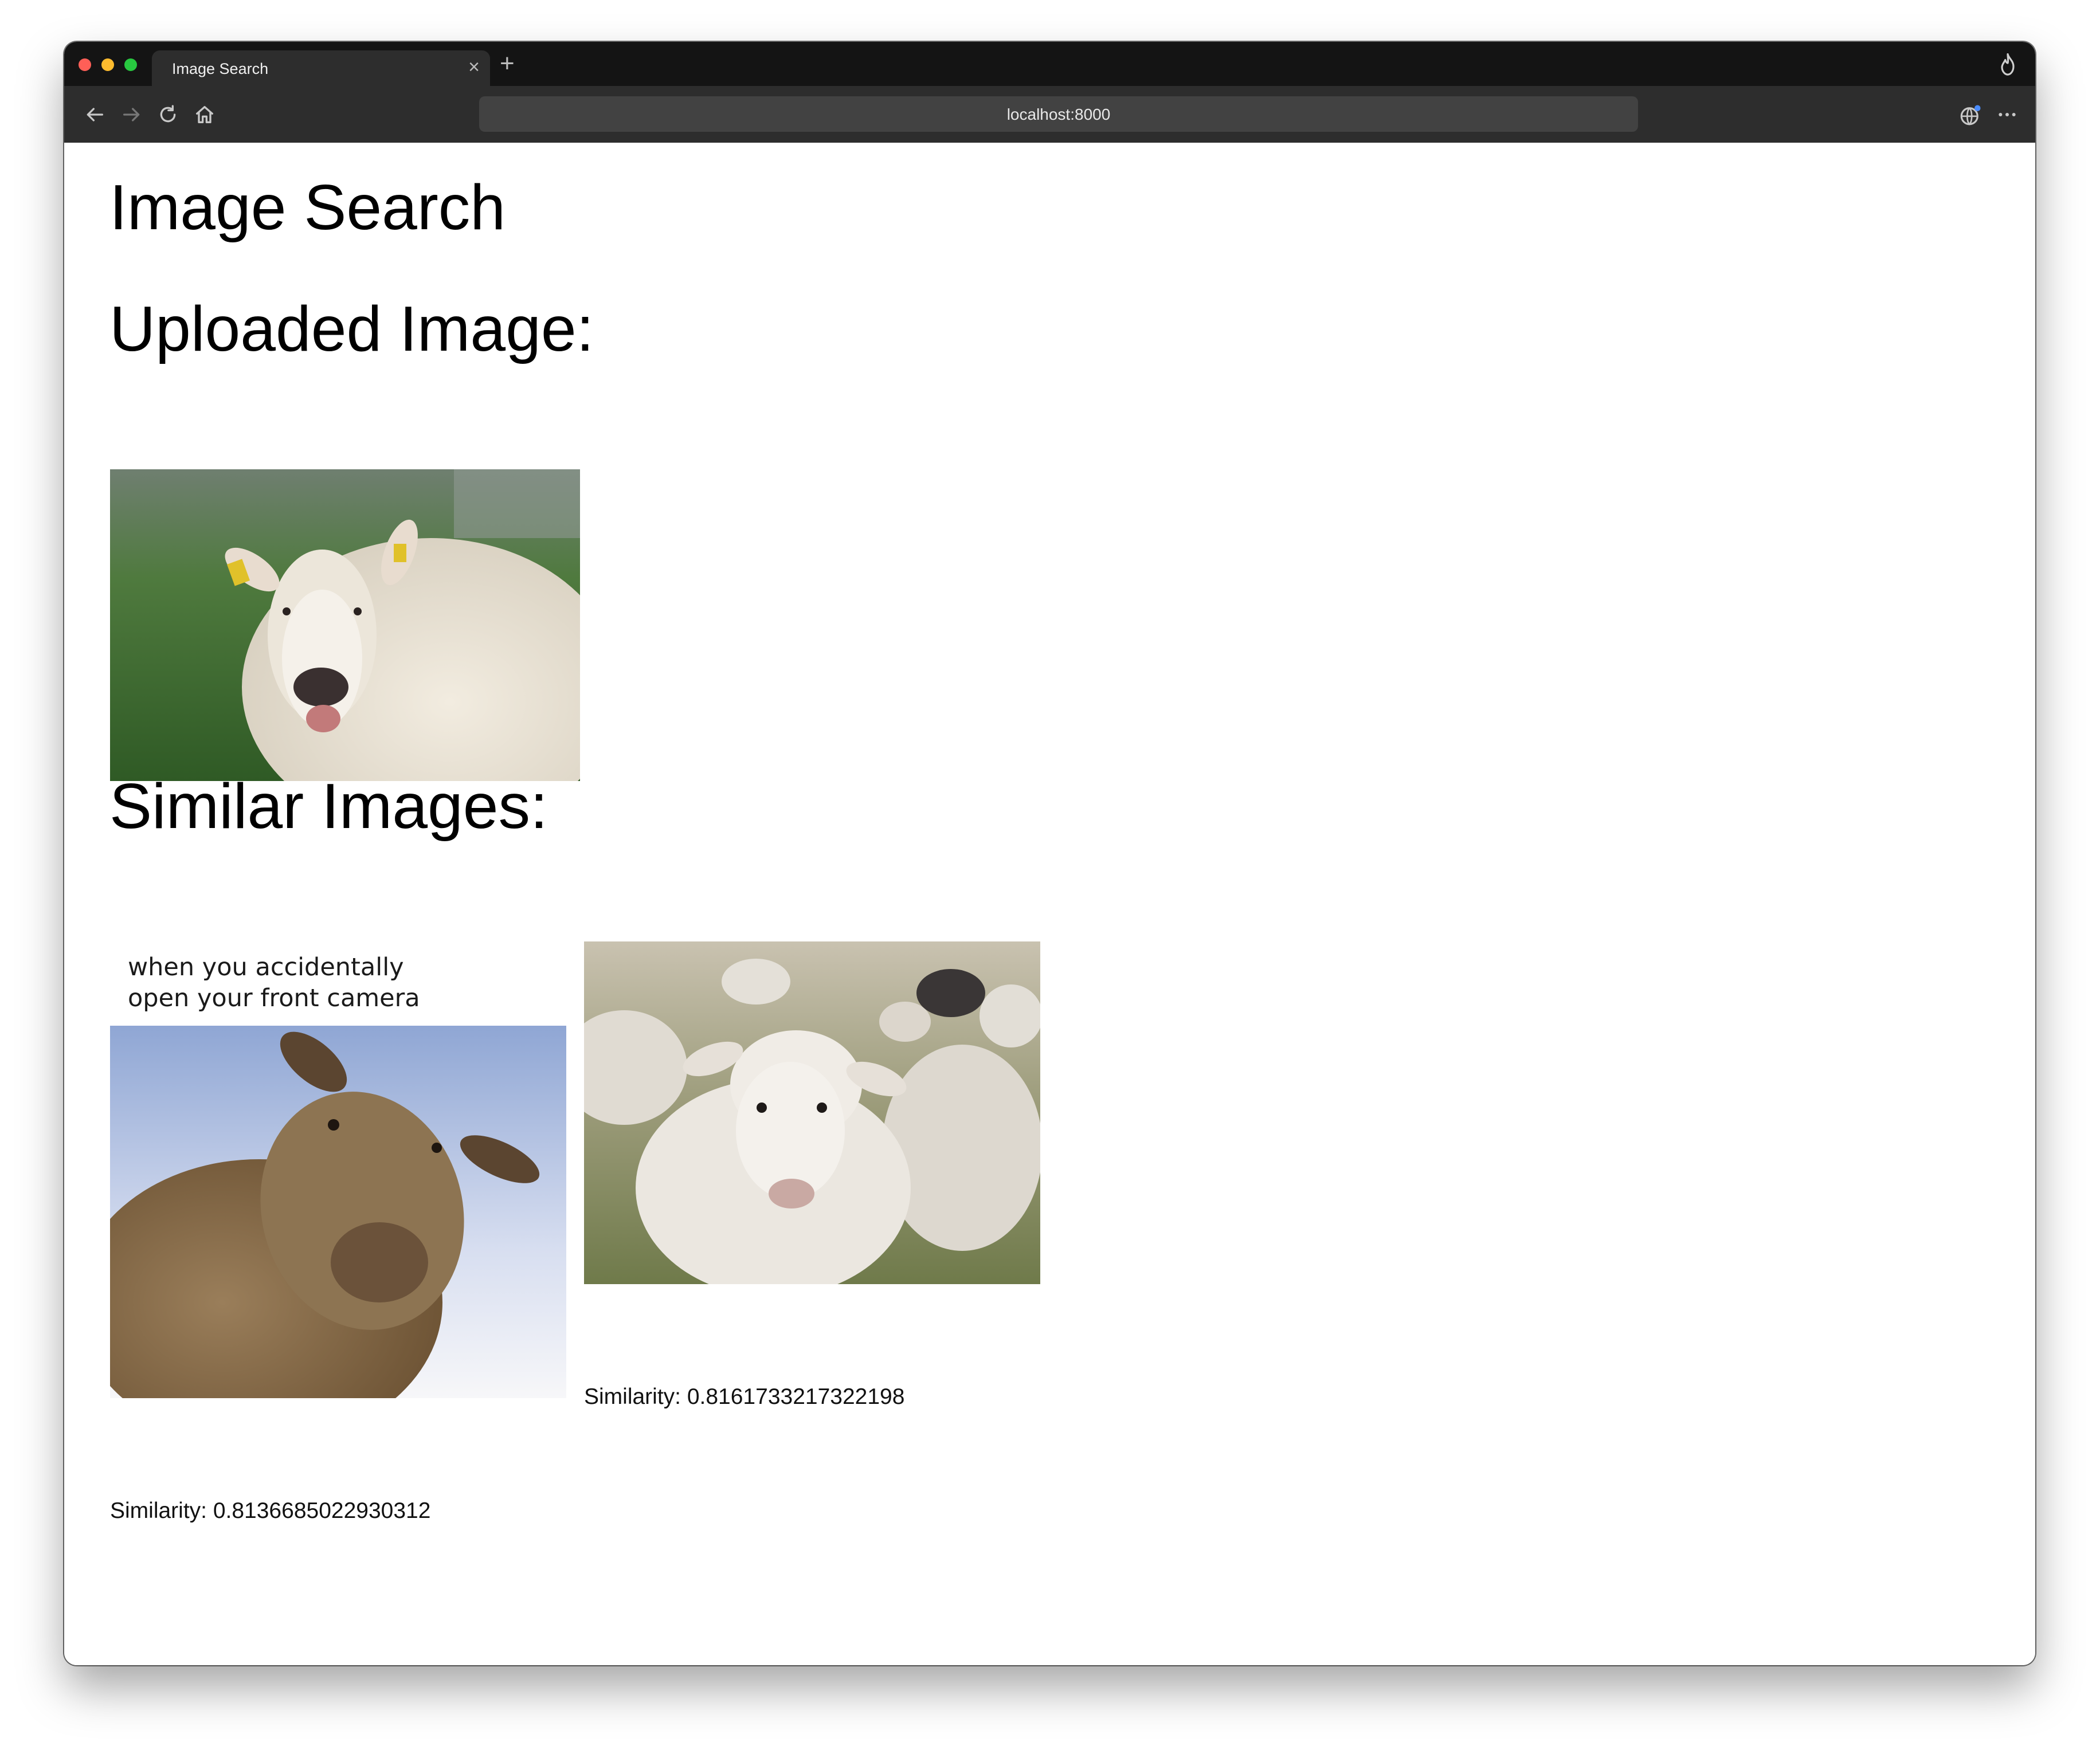  I want to click on address-bar: localhost:8000, so click(1058, 114).